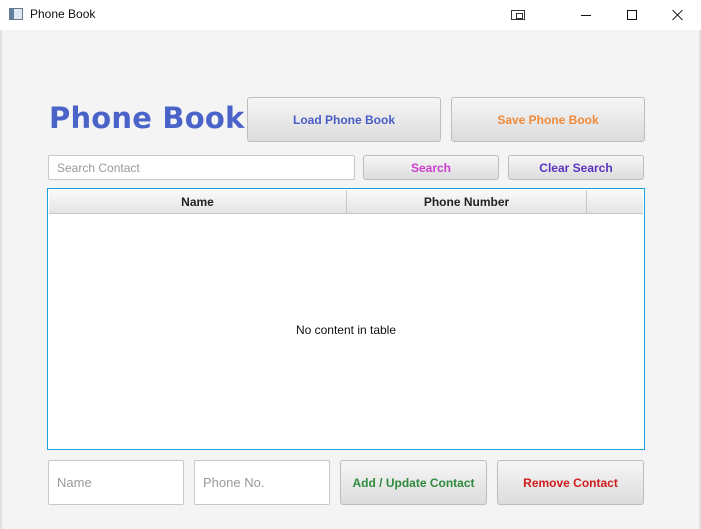  What do you see at coordinates (147, 118) in the screenshot?
I see `page-title: Phone Book` at bounding box center [147, 118].